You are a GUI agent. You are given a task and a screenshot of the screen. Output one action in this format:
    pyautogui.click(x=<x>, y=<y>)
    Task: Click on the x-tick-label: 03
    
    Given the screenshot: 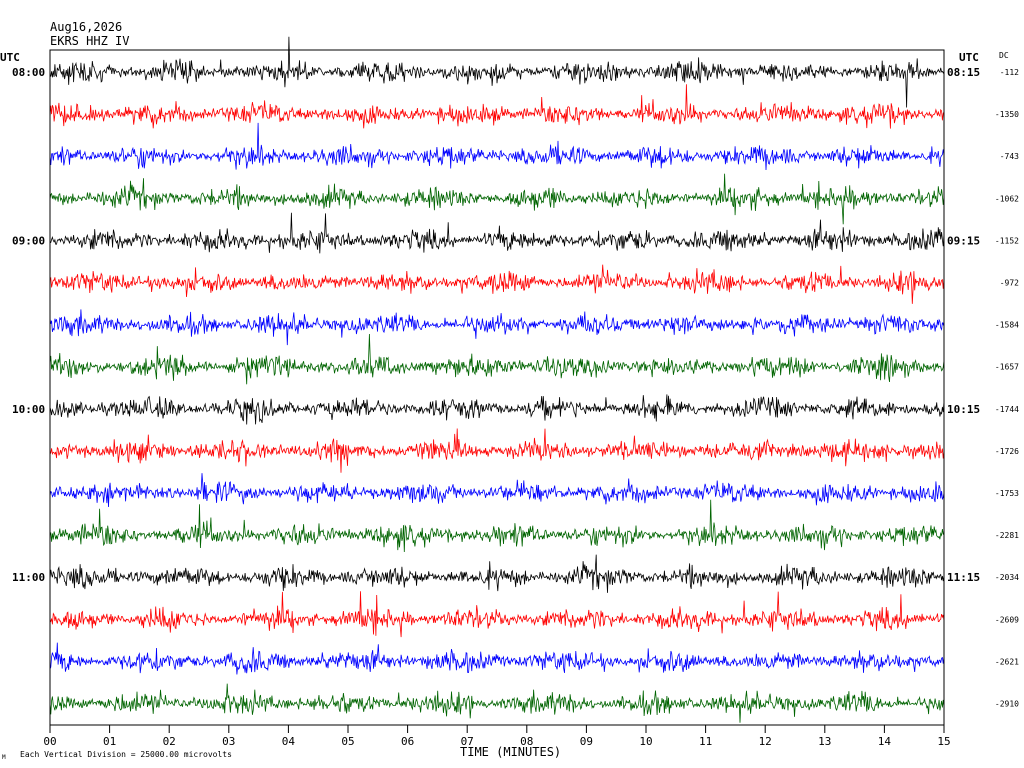 What is the action you would take?
    pyautogui.click(x=228, y=741)
    